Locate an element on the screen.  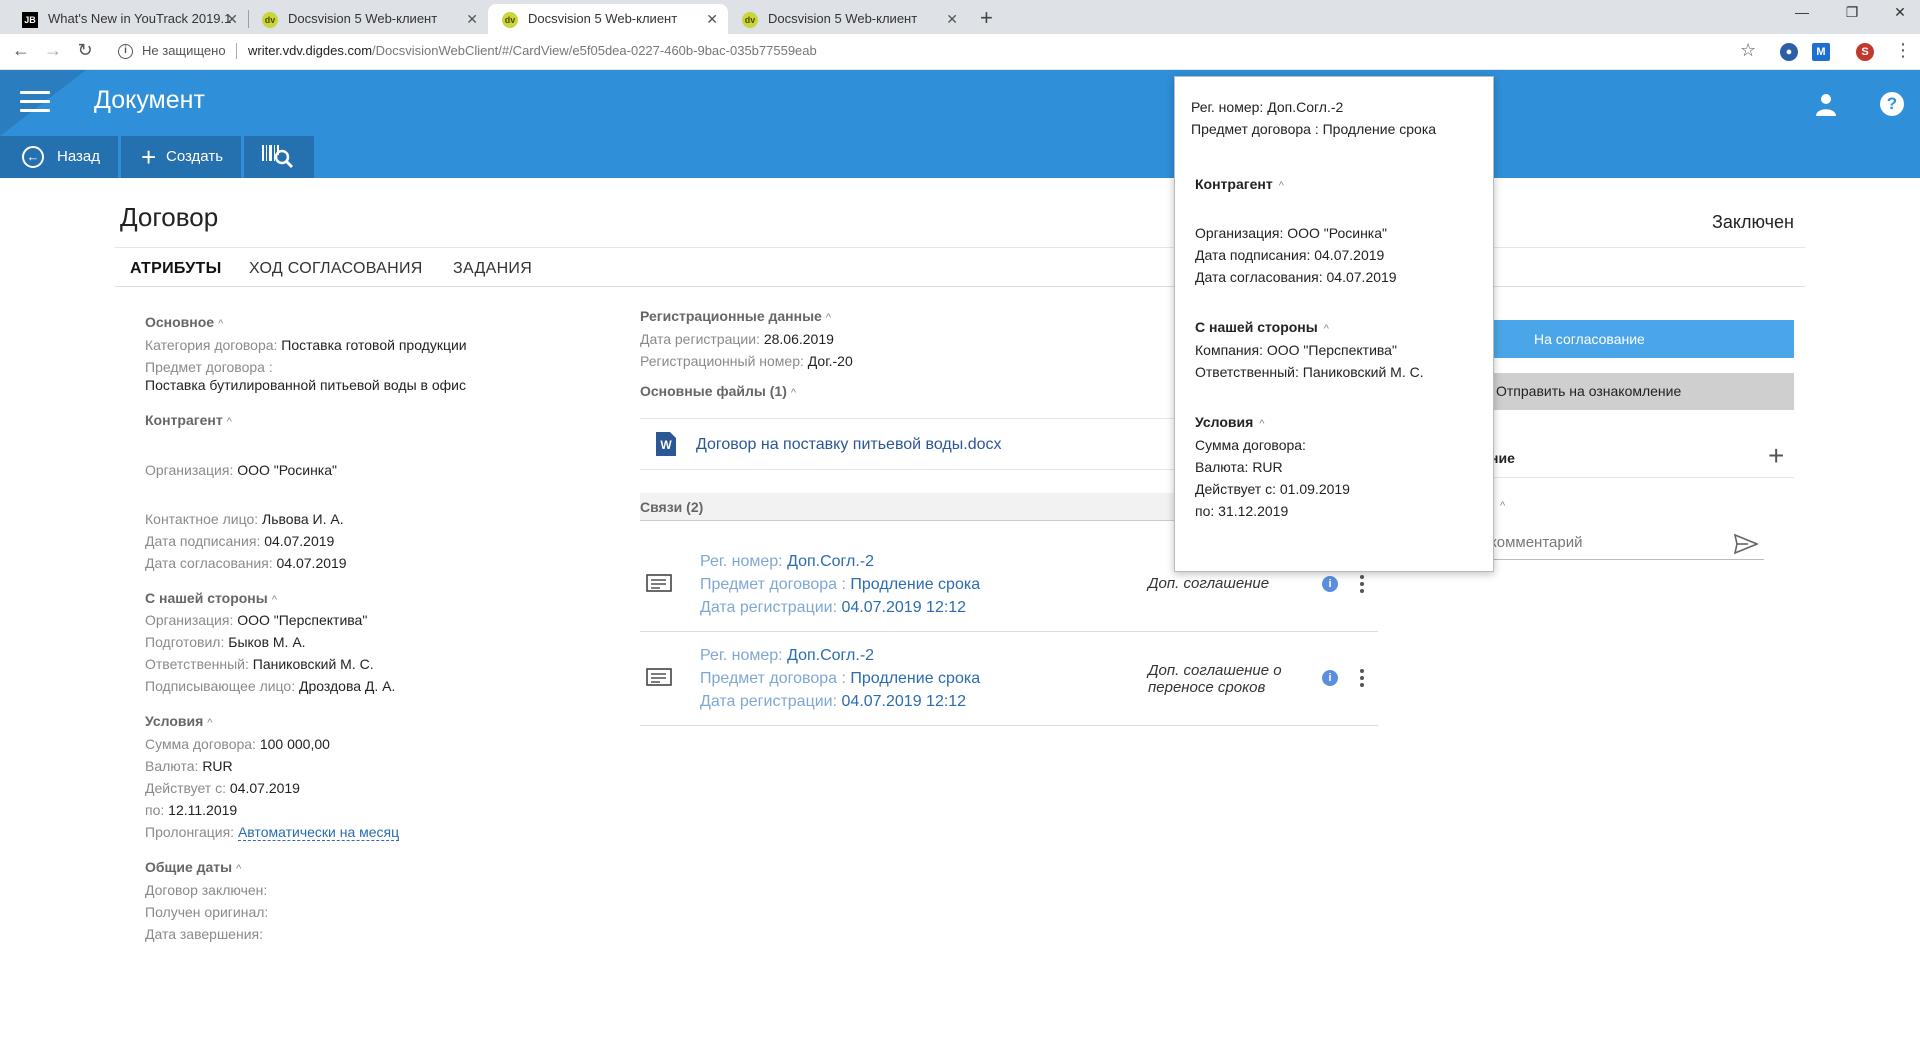
prepared-row: Подготовил: Быков М. А. is located at coordinates (225, 642).